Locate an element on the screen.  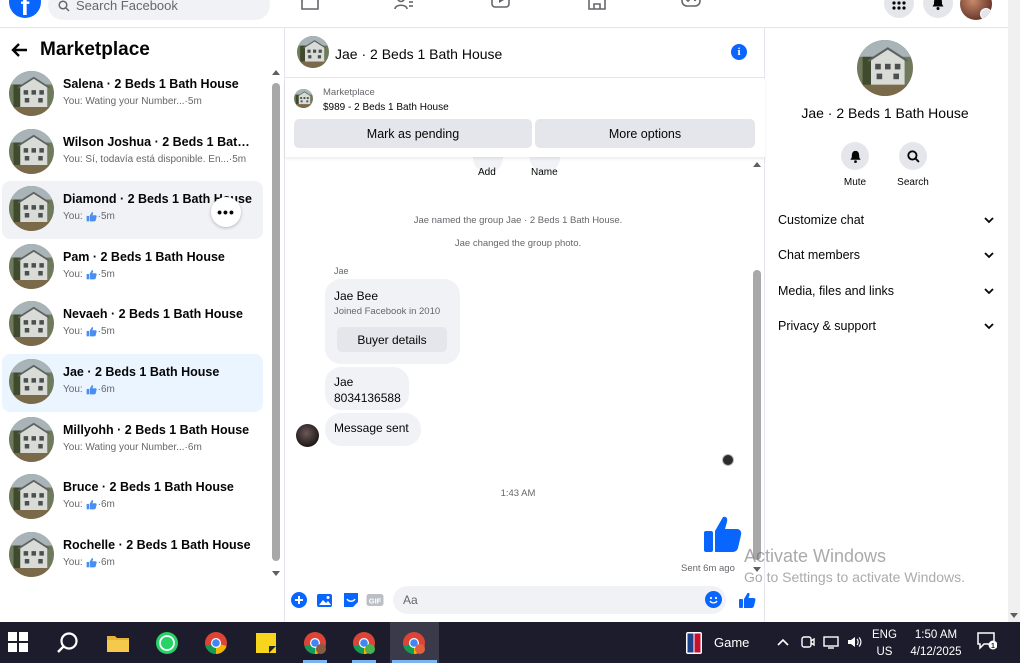
windows-start-icon is located at coordinates (18, 642).